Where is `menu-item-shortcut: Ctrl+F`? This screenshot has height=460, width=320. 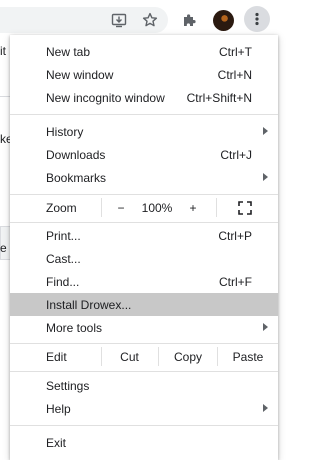 menu-item-shortcut: Ctrl+F is located at coordinates (235, 281).